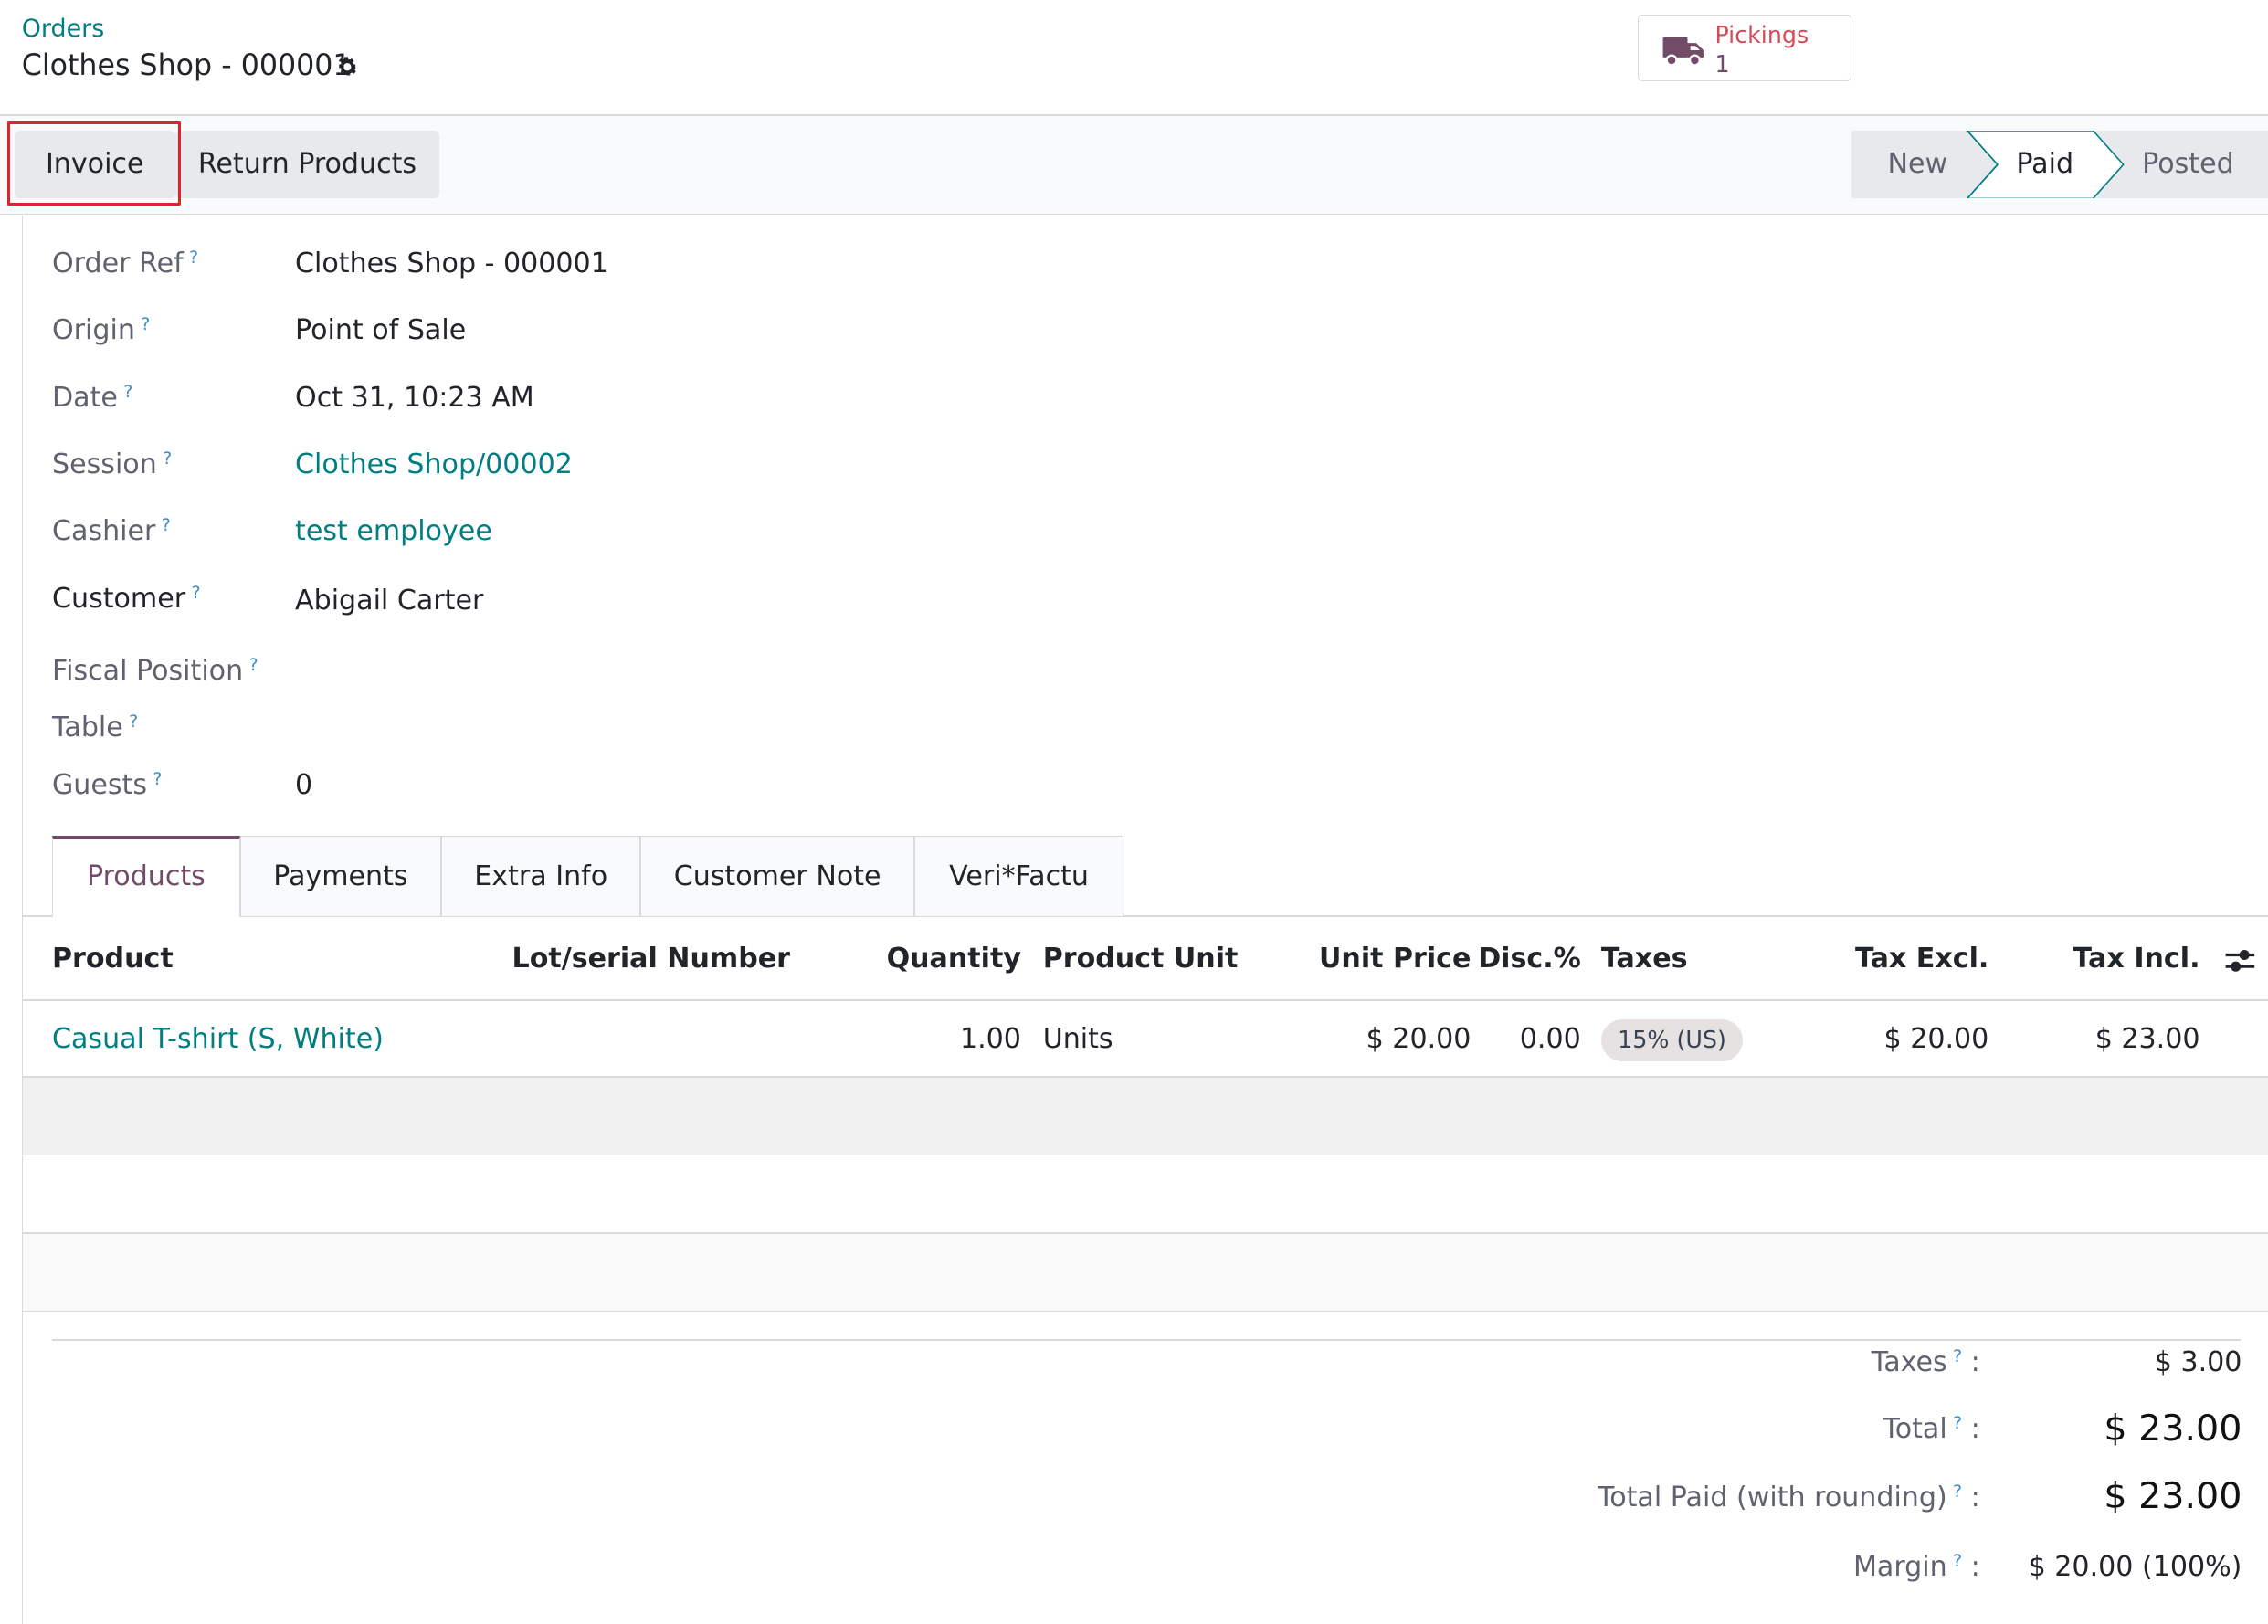  What do you see at coordinates (2136, 959) in the screenshot?
I see `column-header-tax-incl: Tax Incl.` at bounding box center [2136, 959].